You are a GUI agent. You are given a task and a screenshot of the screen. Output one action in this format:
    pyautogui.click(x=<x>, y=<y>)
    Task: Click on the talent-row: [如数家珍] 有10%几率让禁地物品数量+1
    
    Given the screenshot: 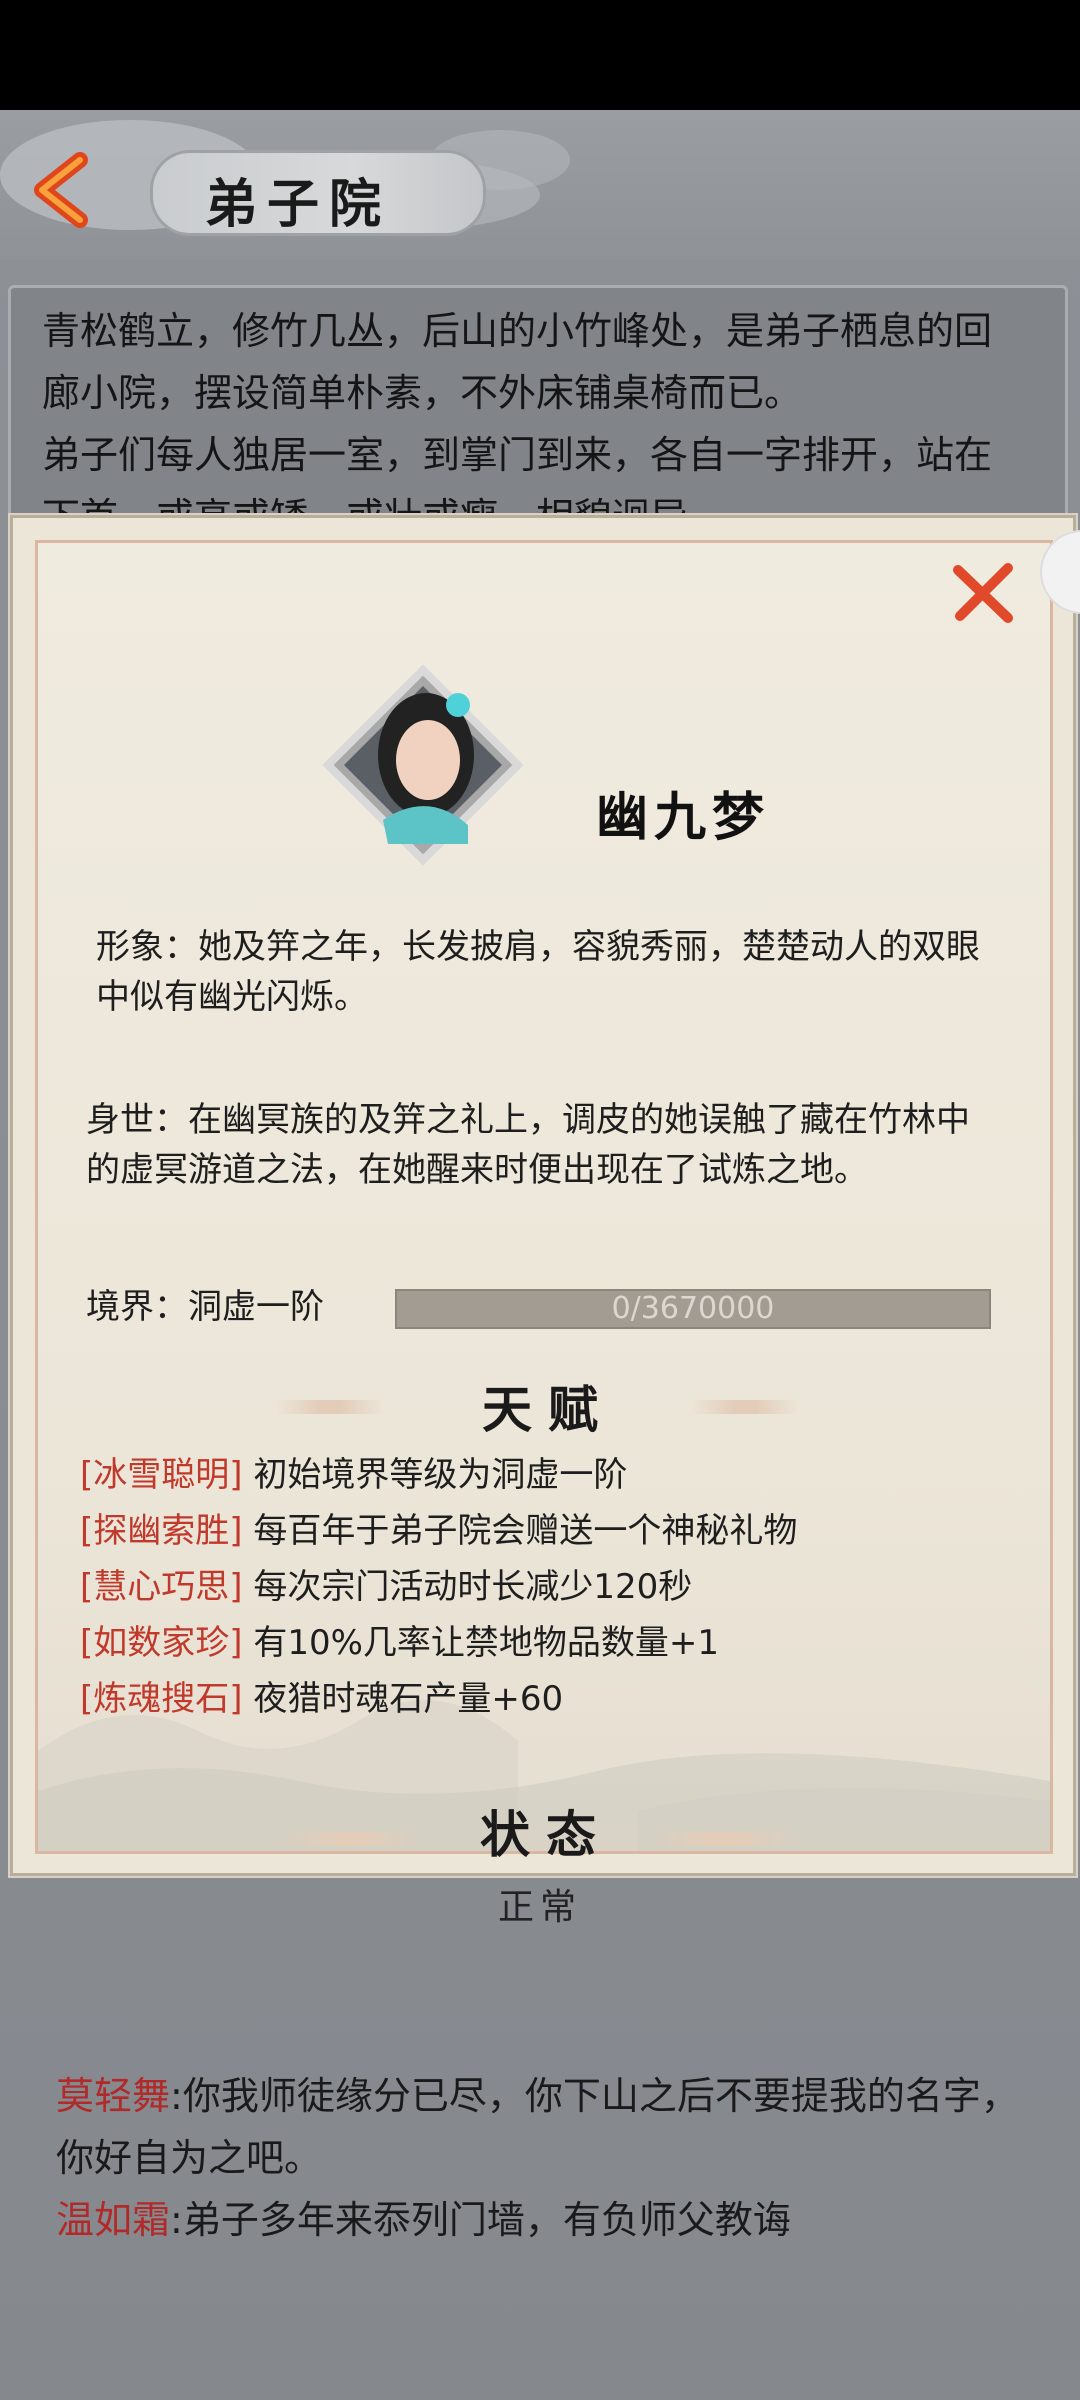 What is the action you would take?
    pyautogui.click(x=399, y=1643)
    